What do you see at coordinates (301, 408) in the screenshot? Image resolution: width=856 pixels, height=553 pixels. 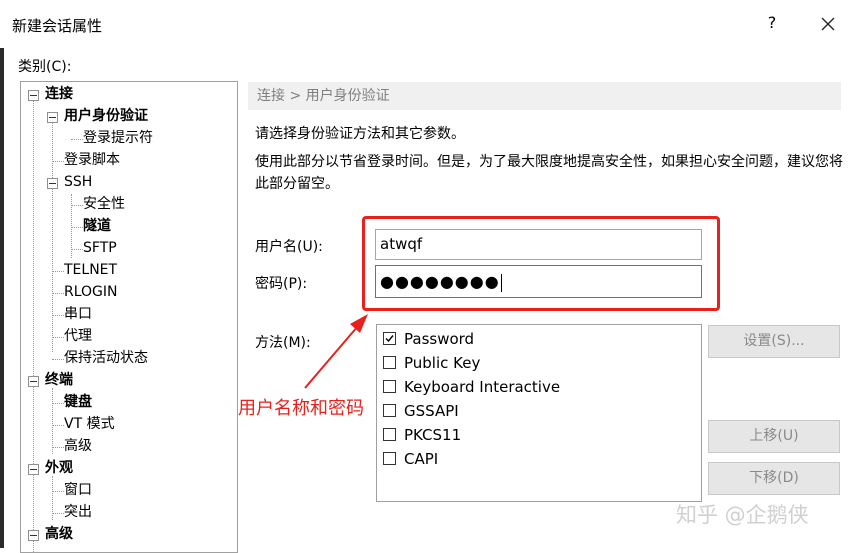 I see `annotation-text: 用户名称和密码` at bounding box center [301, 408].